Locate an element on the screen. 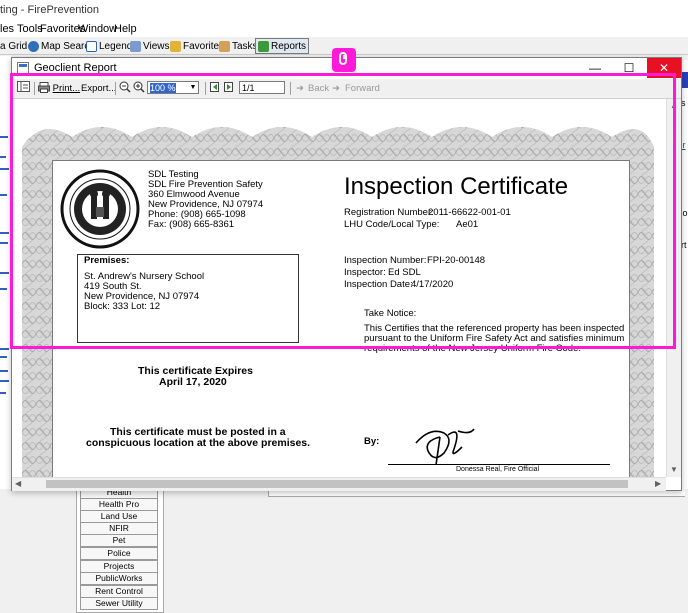 The width and height of the screenshot is (688, 613). zoom-in-icon is located at coordinates (139, 87).